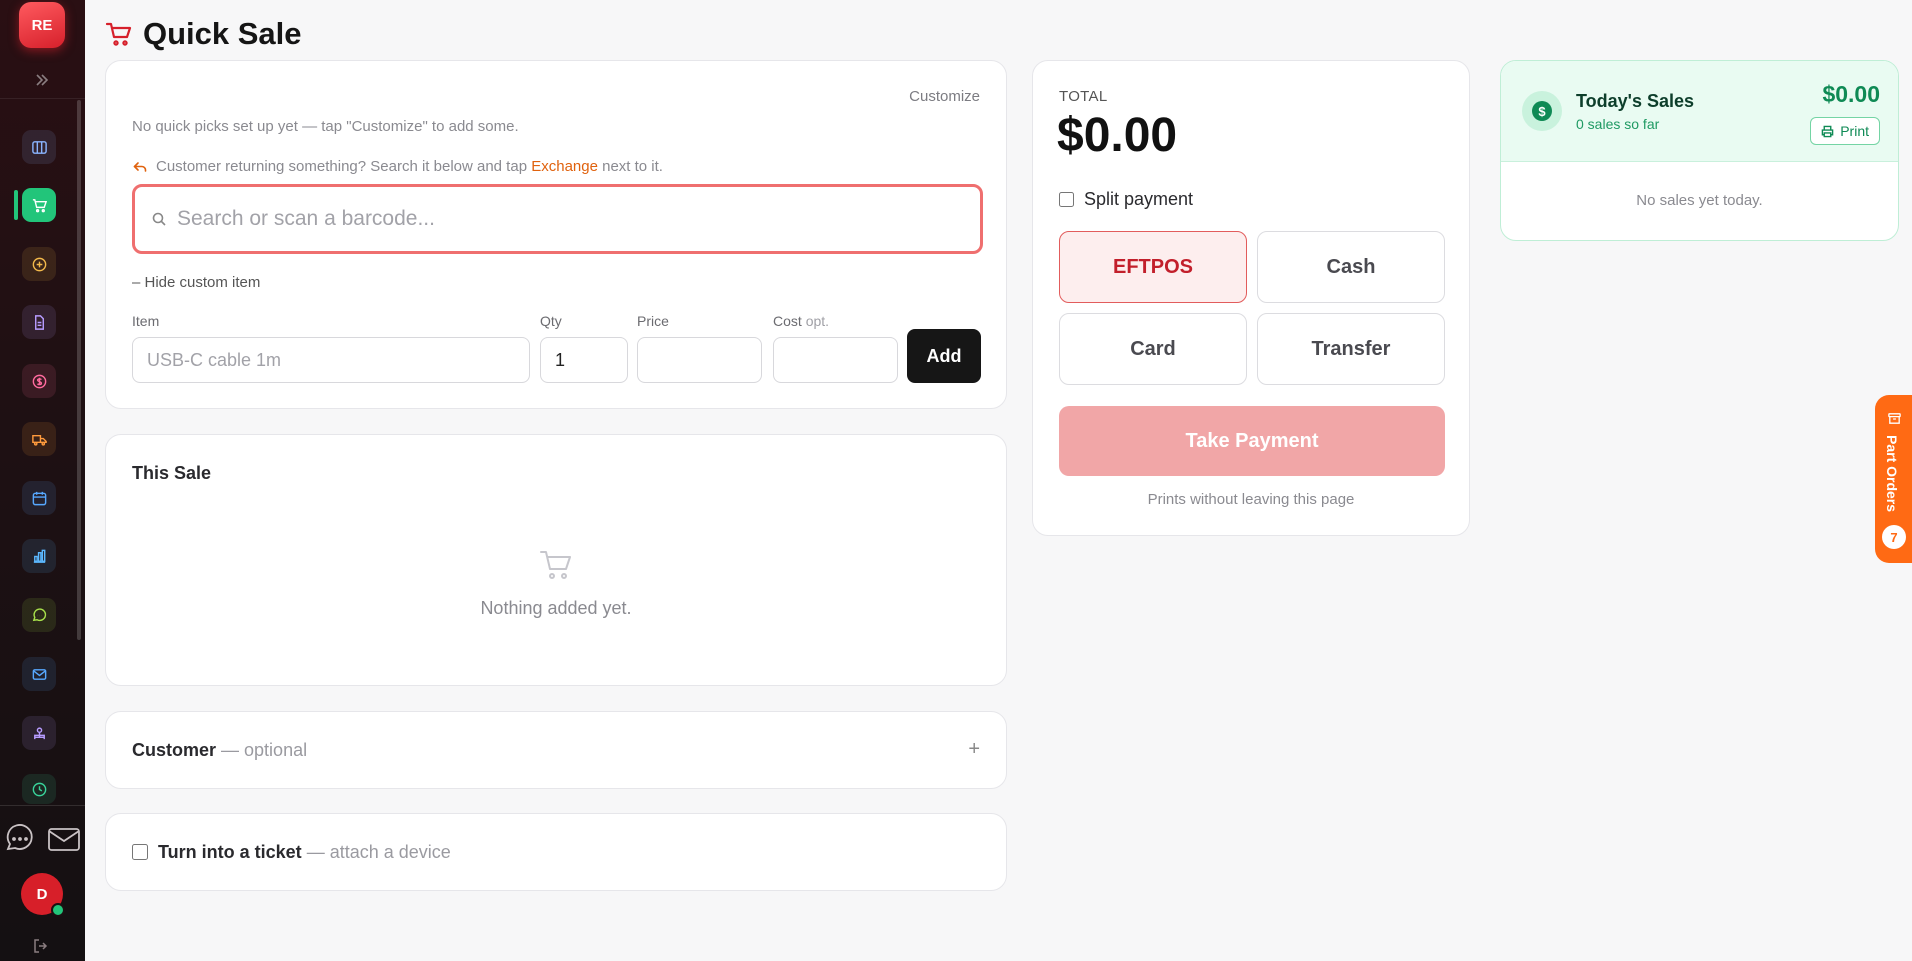 This screenshot has height=961, width=1912. I want to click on mail-icon, so click(39, 674).